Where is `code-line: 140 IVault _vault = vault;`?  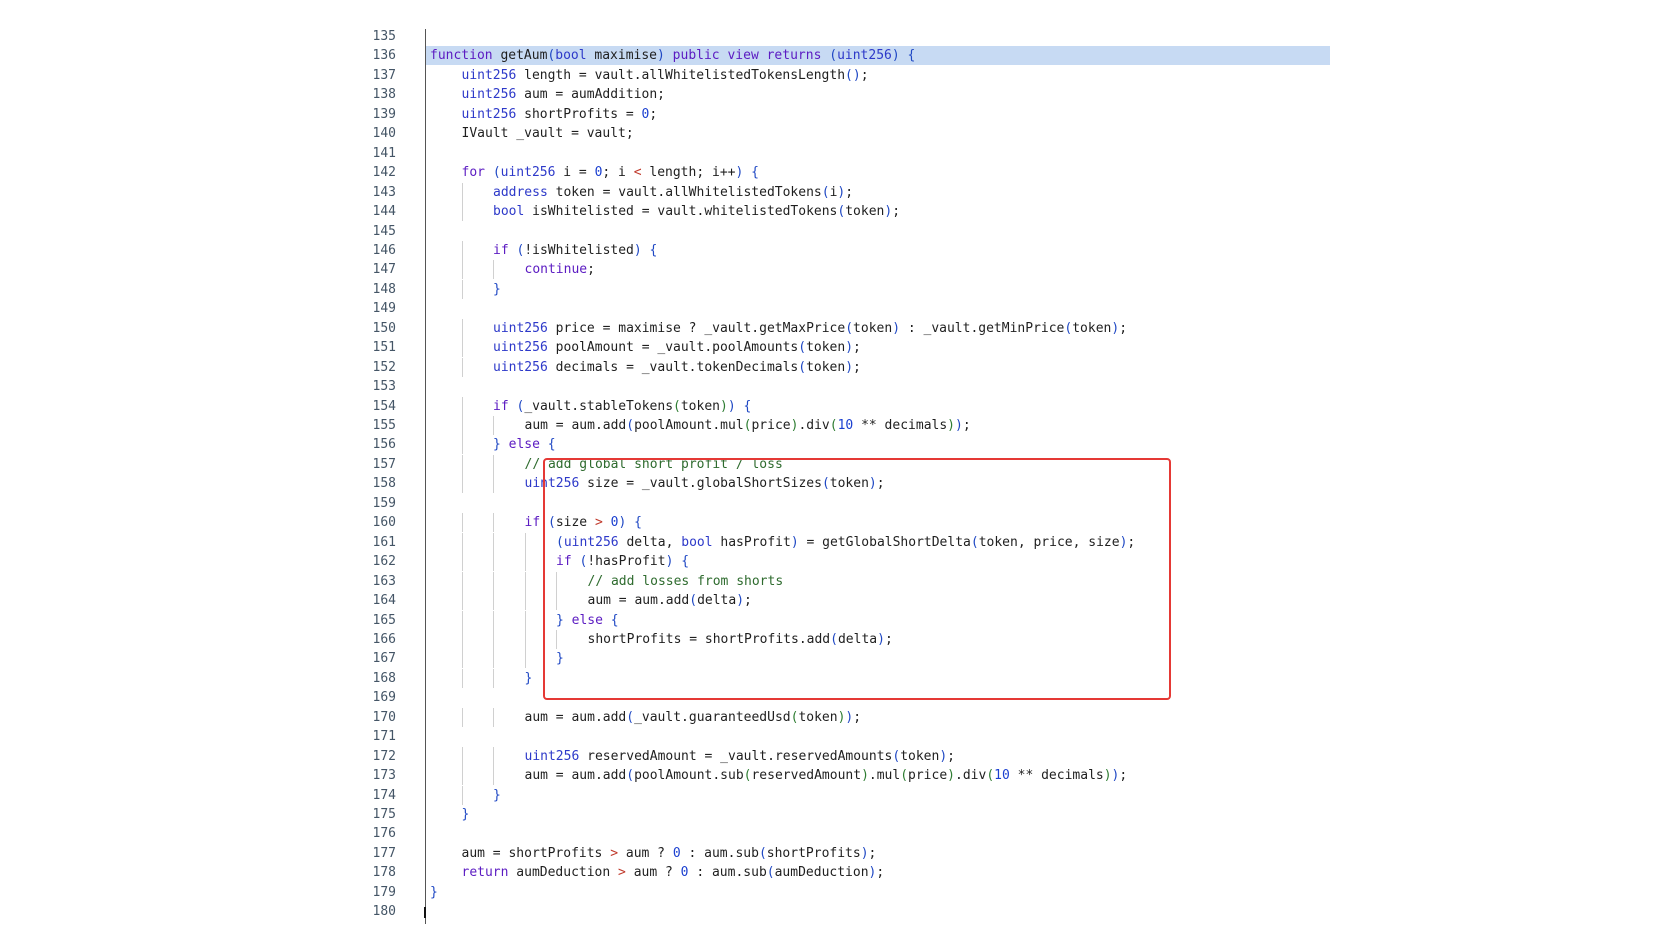
code-line: 140 IVault _vault = vault; is located at coordinates (665, 133).